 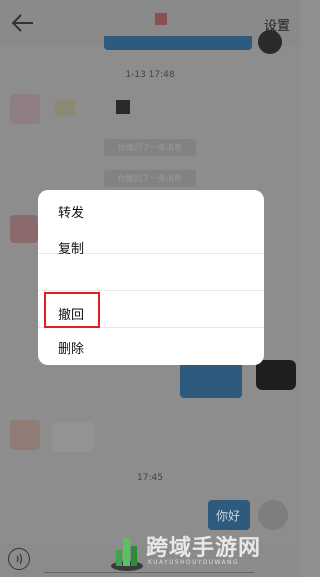 I want to click on recall-highlight-box, so click(x=72, y=310).